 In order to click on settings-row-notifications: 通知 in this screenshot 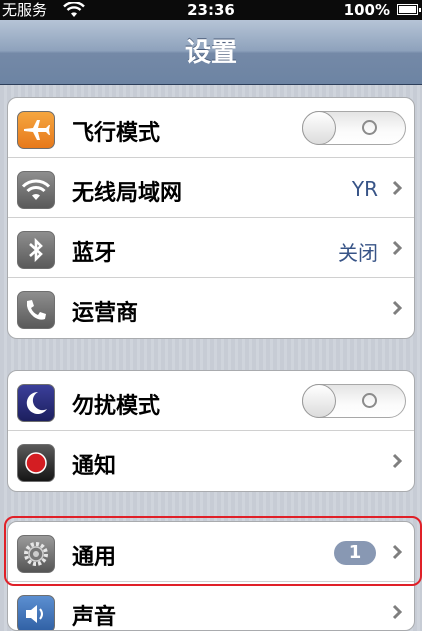, I will do `click(211, 461)`.